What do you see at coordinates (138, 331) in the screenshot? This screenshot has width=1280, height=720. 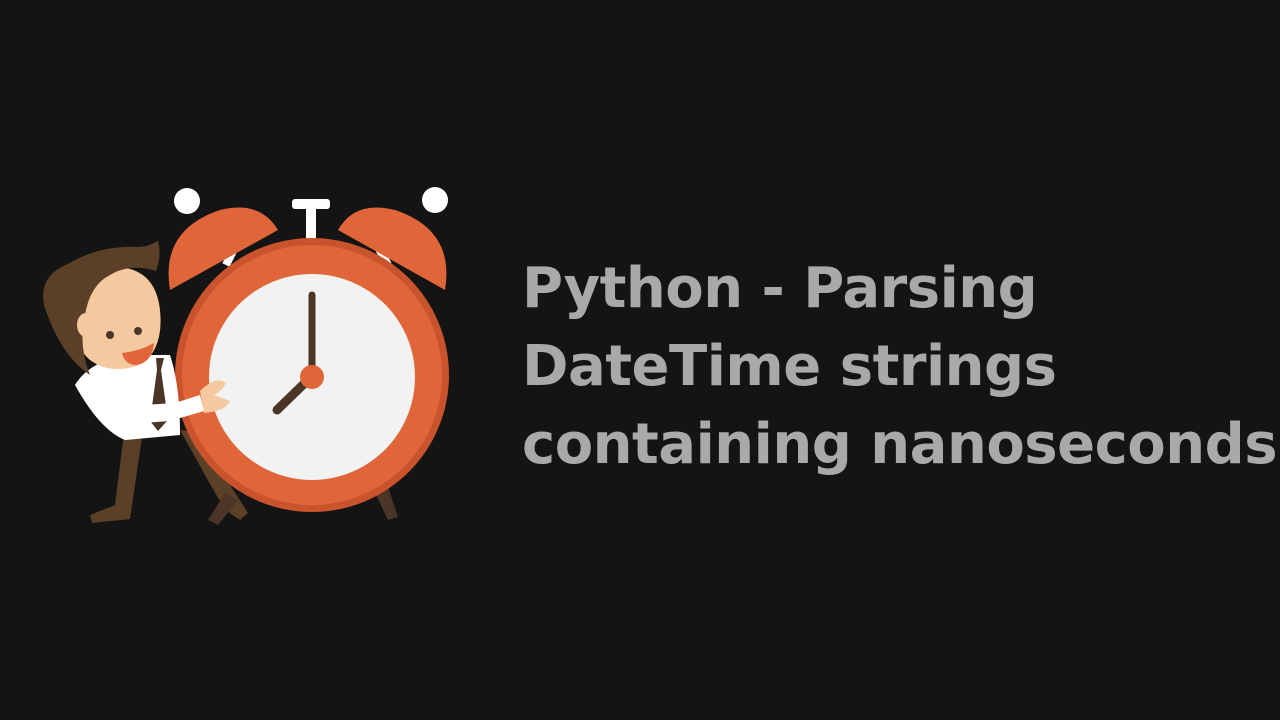 I see `man-eye-right` at bounding box center [138, 331].